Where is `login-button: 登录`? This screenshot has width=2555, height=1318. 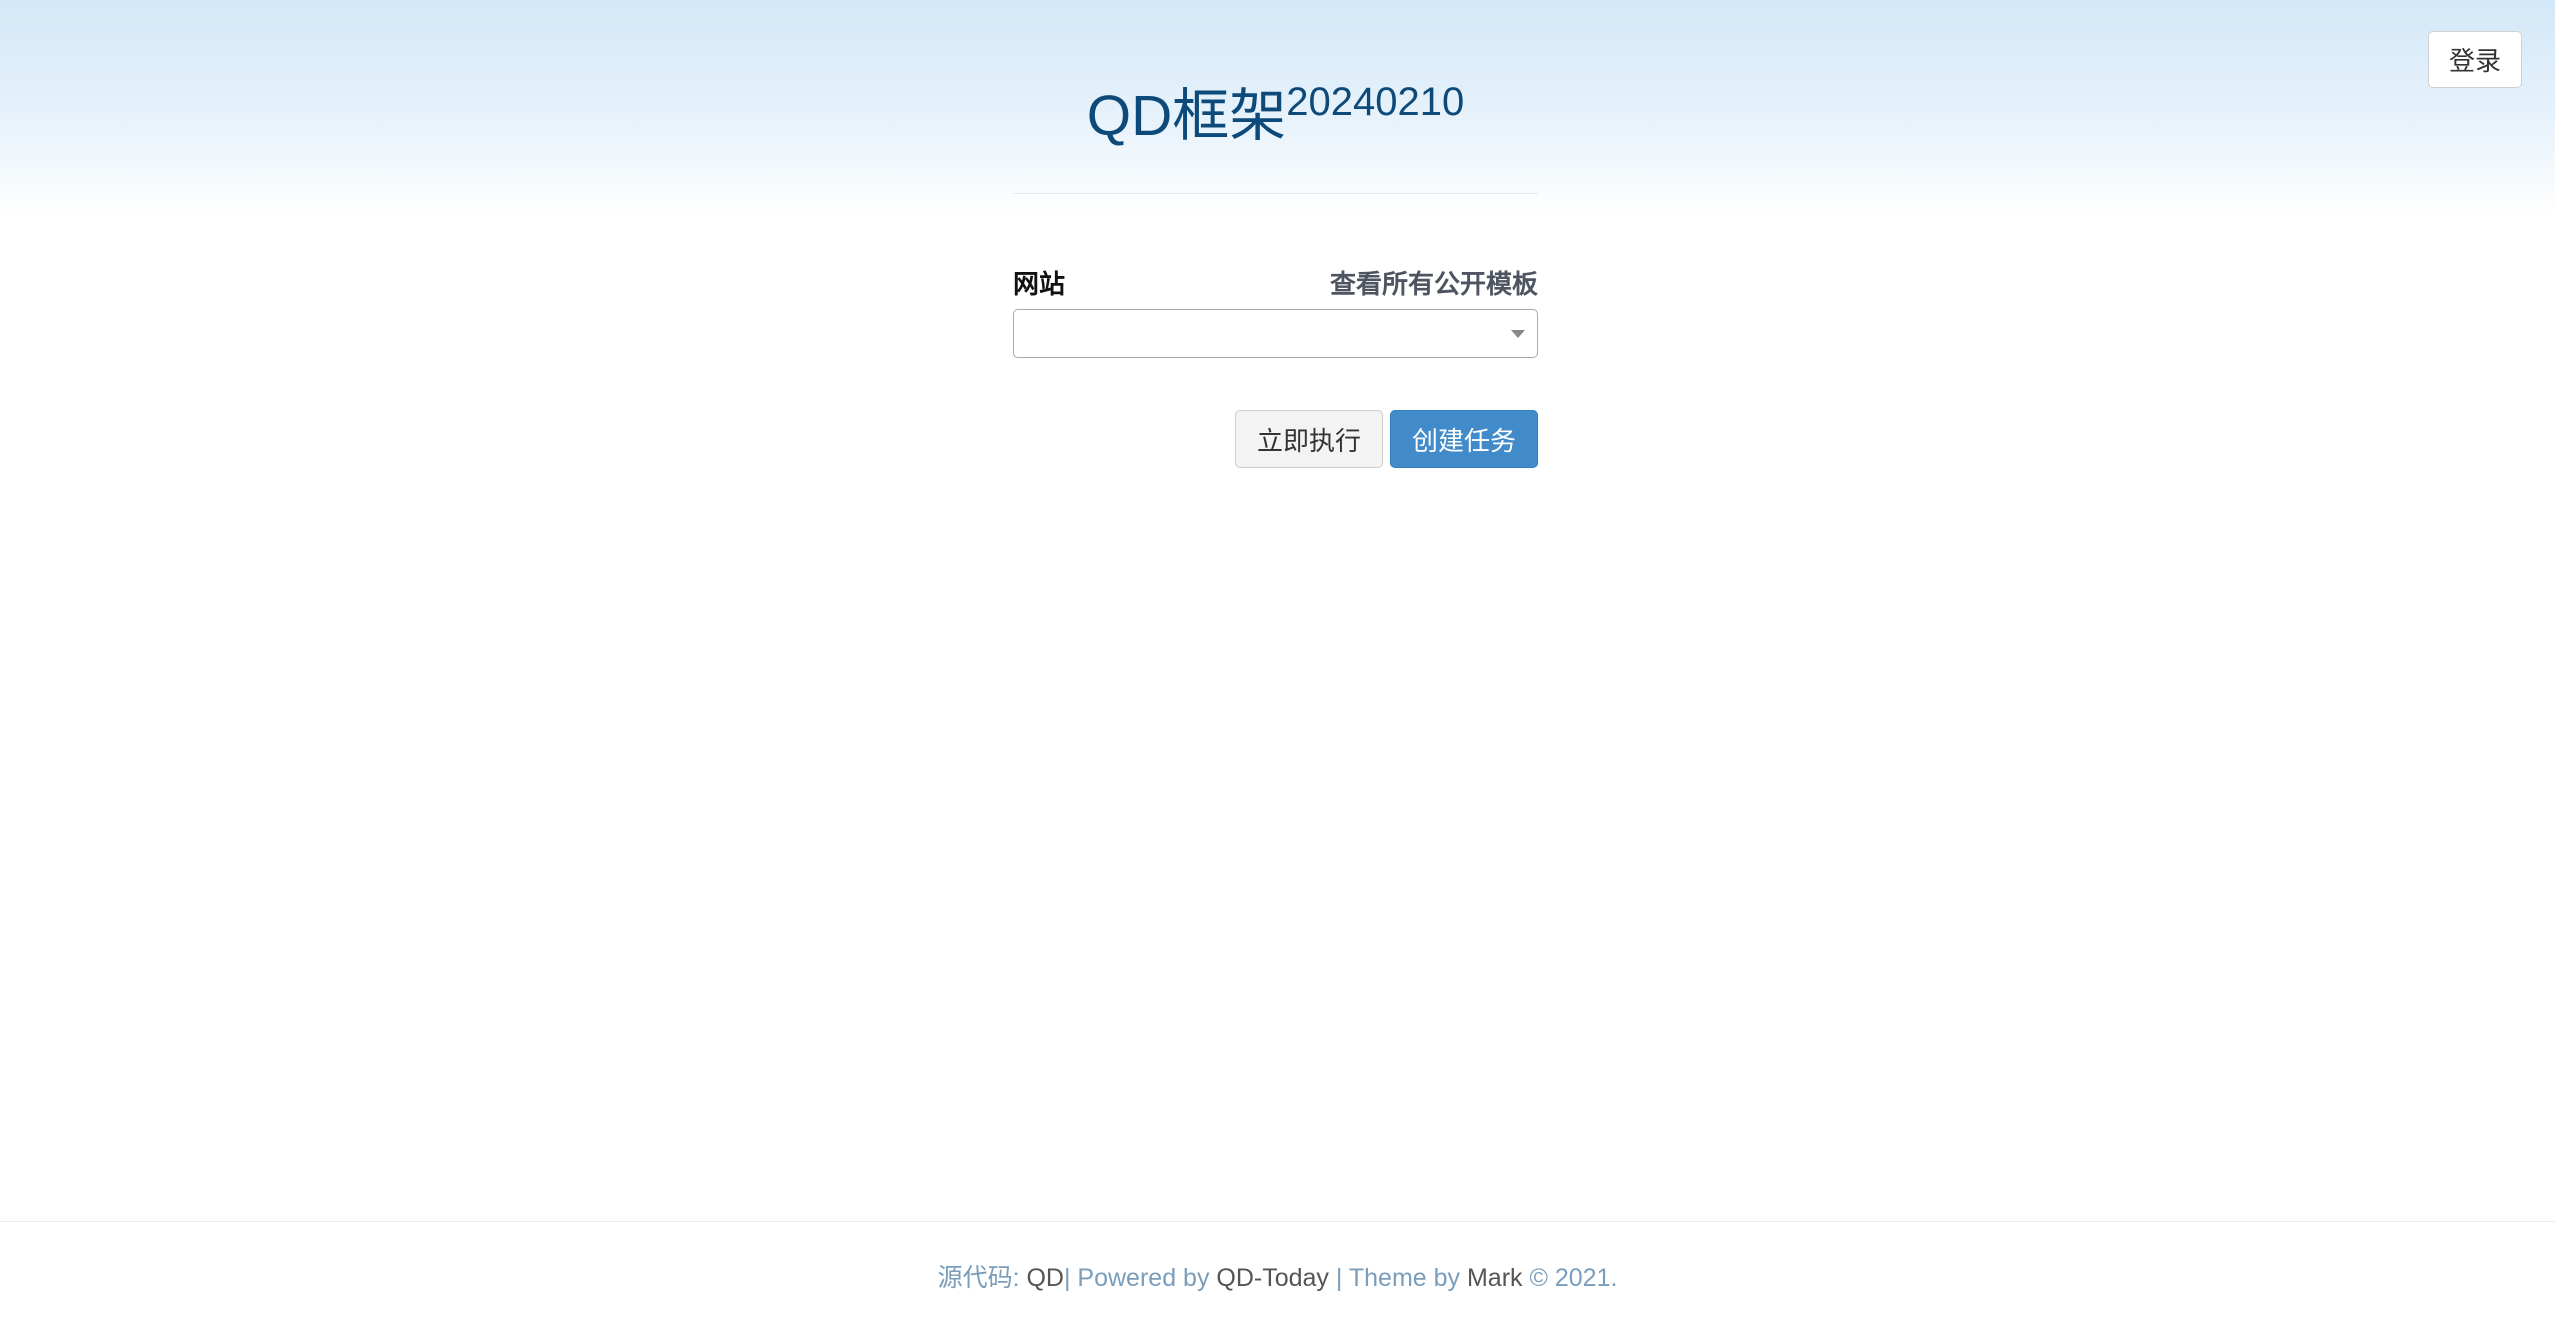 login-button: 登录 is located at coordinates (2474, 59).